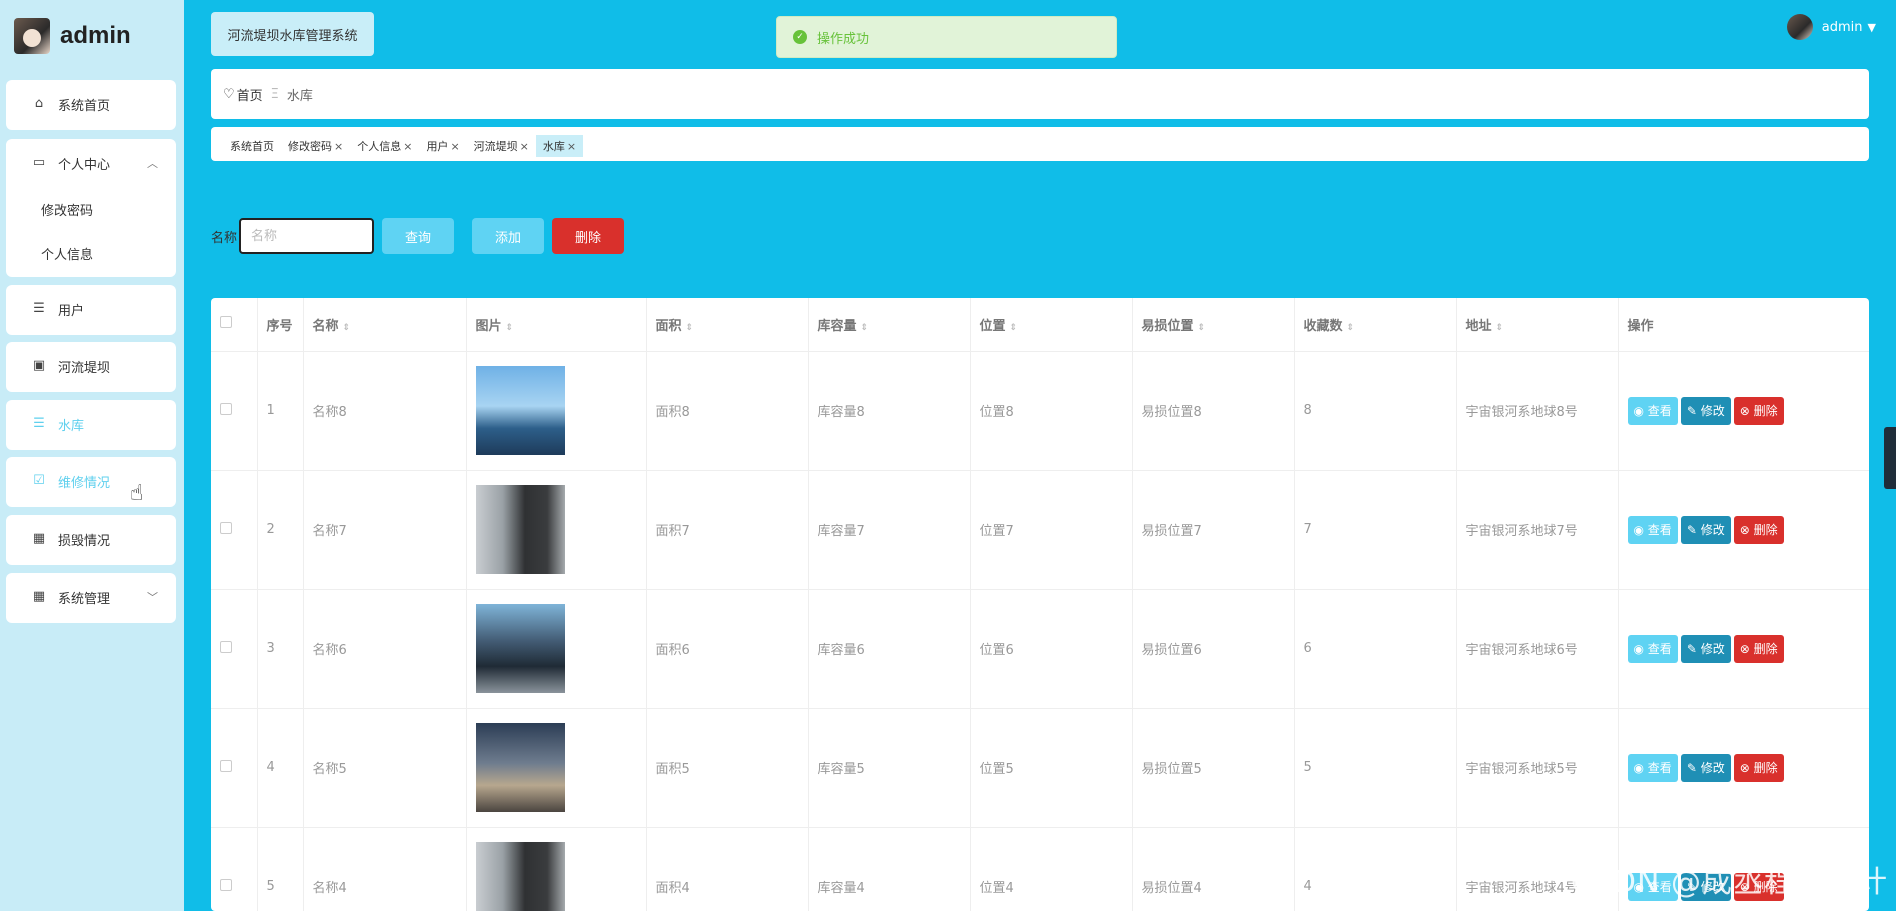  I want to click on sidebar-item-change-password: 修改密码, so click(91, 209).